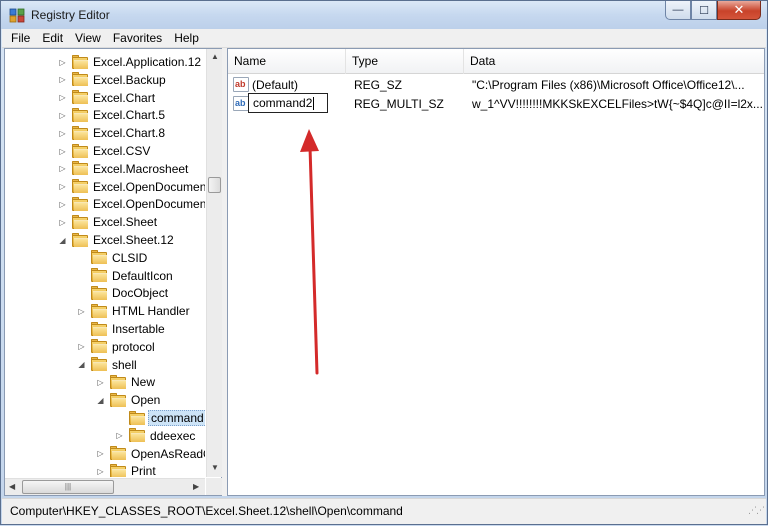  What do you see at coordinates (20, 38) in the screenshot?
I see `menu-file: File` at bounding box center [20, 38].